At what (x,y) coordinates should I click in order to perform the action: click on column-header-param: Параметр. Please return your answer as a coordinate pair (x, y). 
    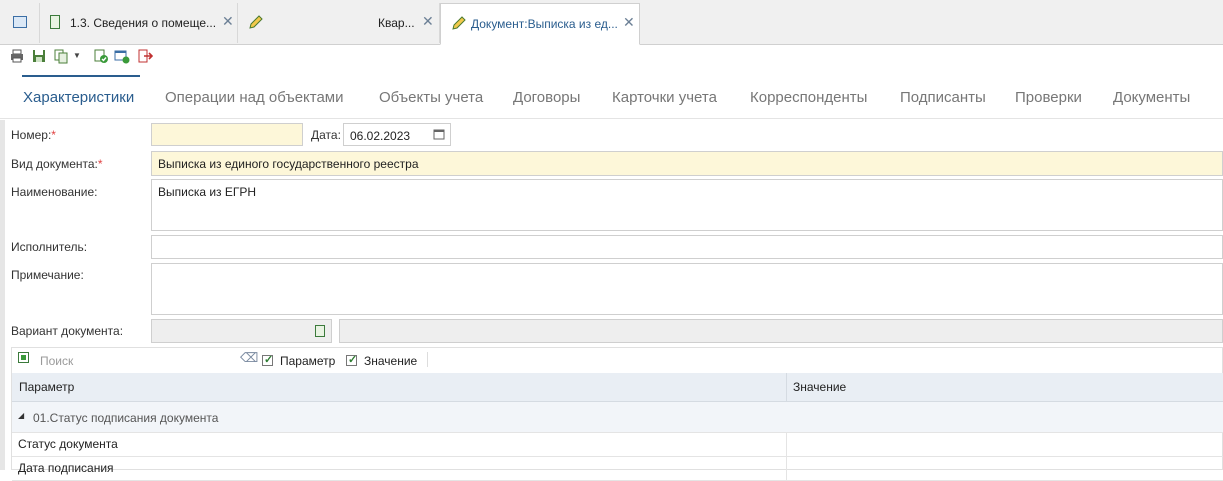
    Looking at the image, I should click on (46, 387).